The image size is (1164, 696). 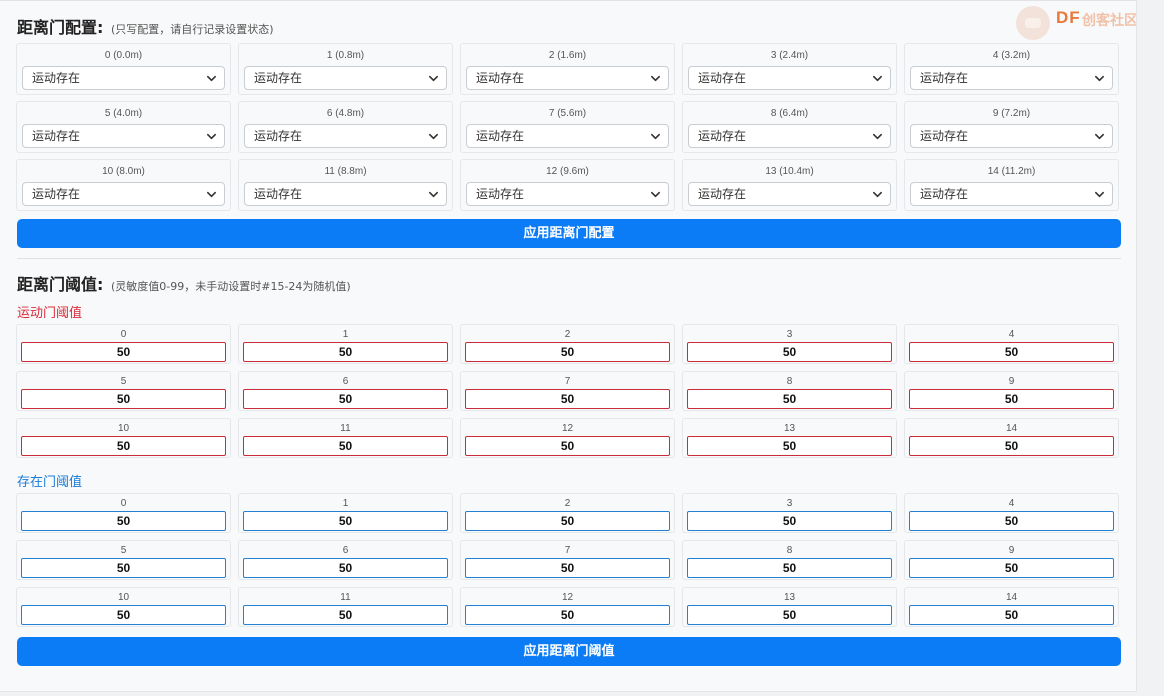 What do you see at coordinates (345, 381) in the screenshot?
I see `motion-threshold-label: 6` at bounding box center [345, 381].